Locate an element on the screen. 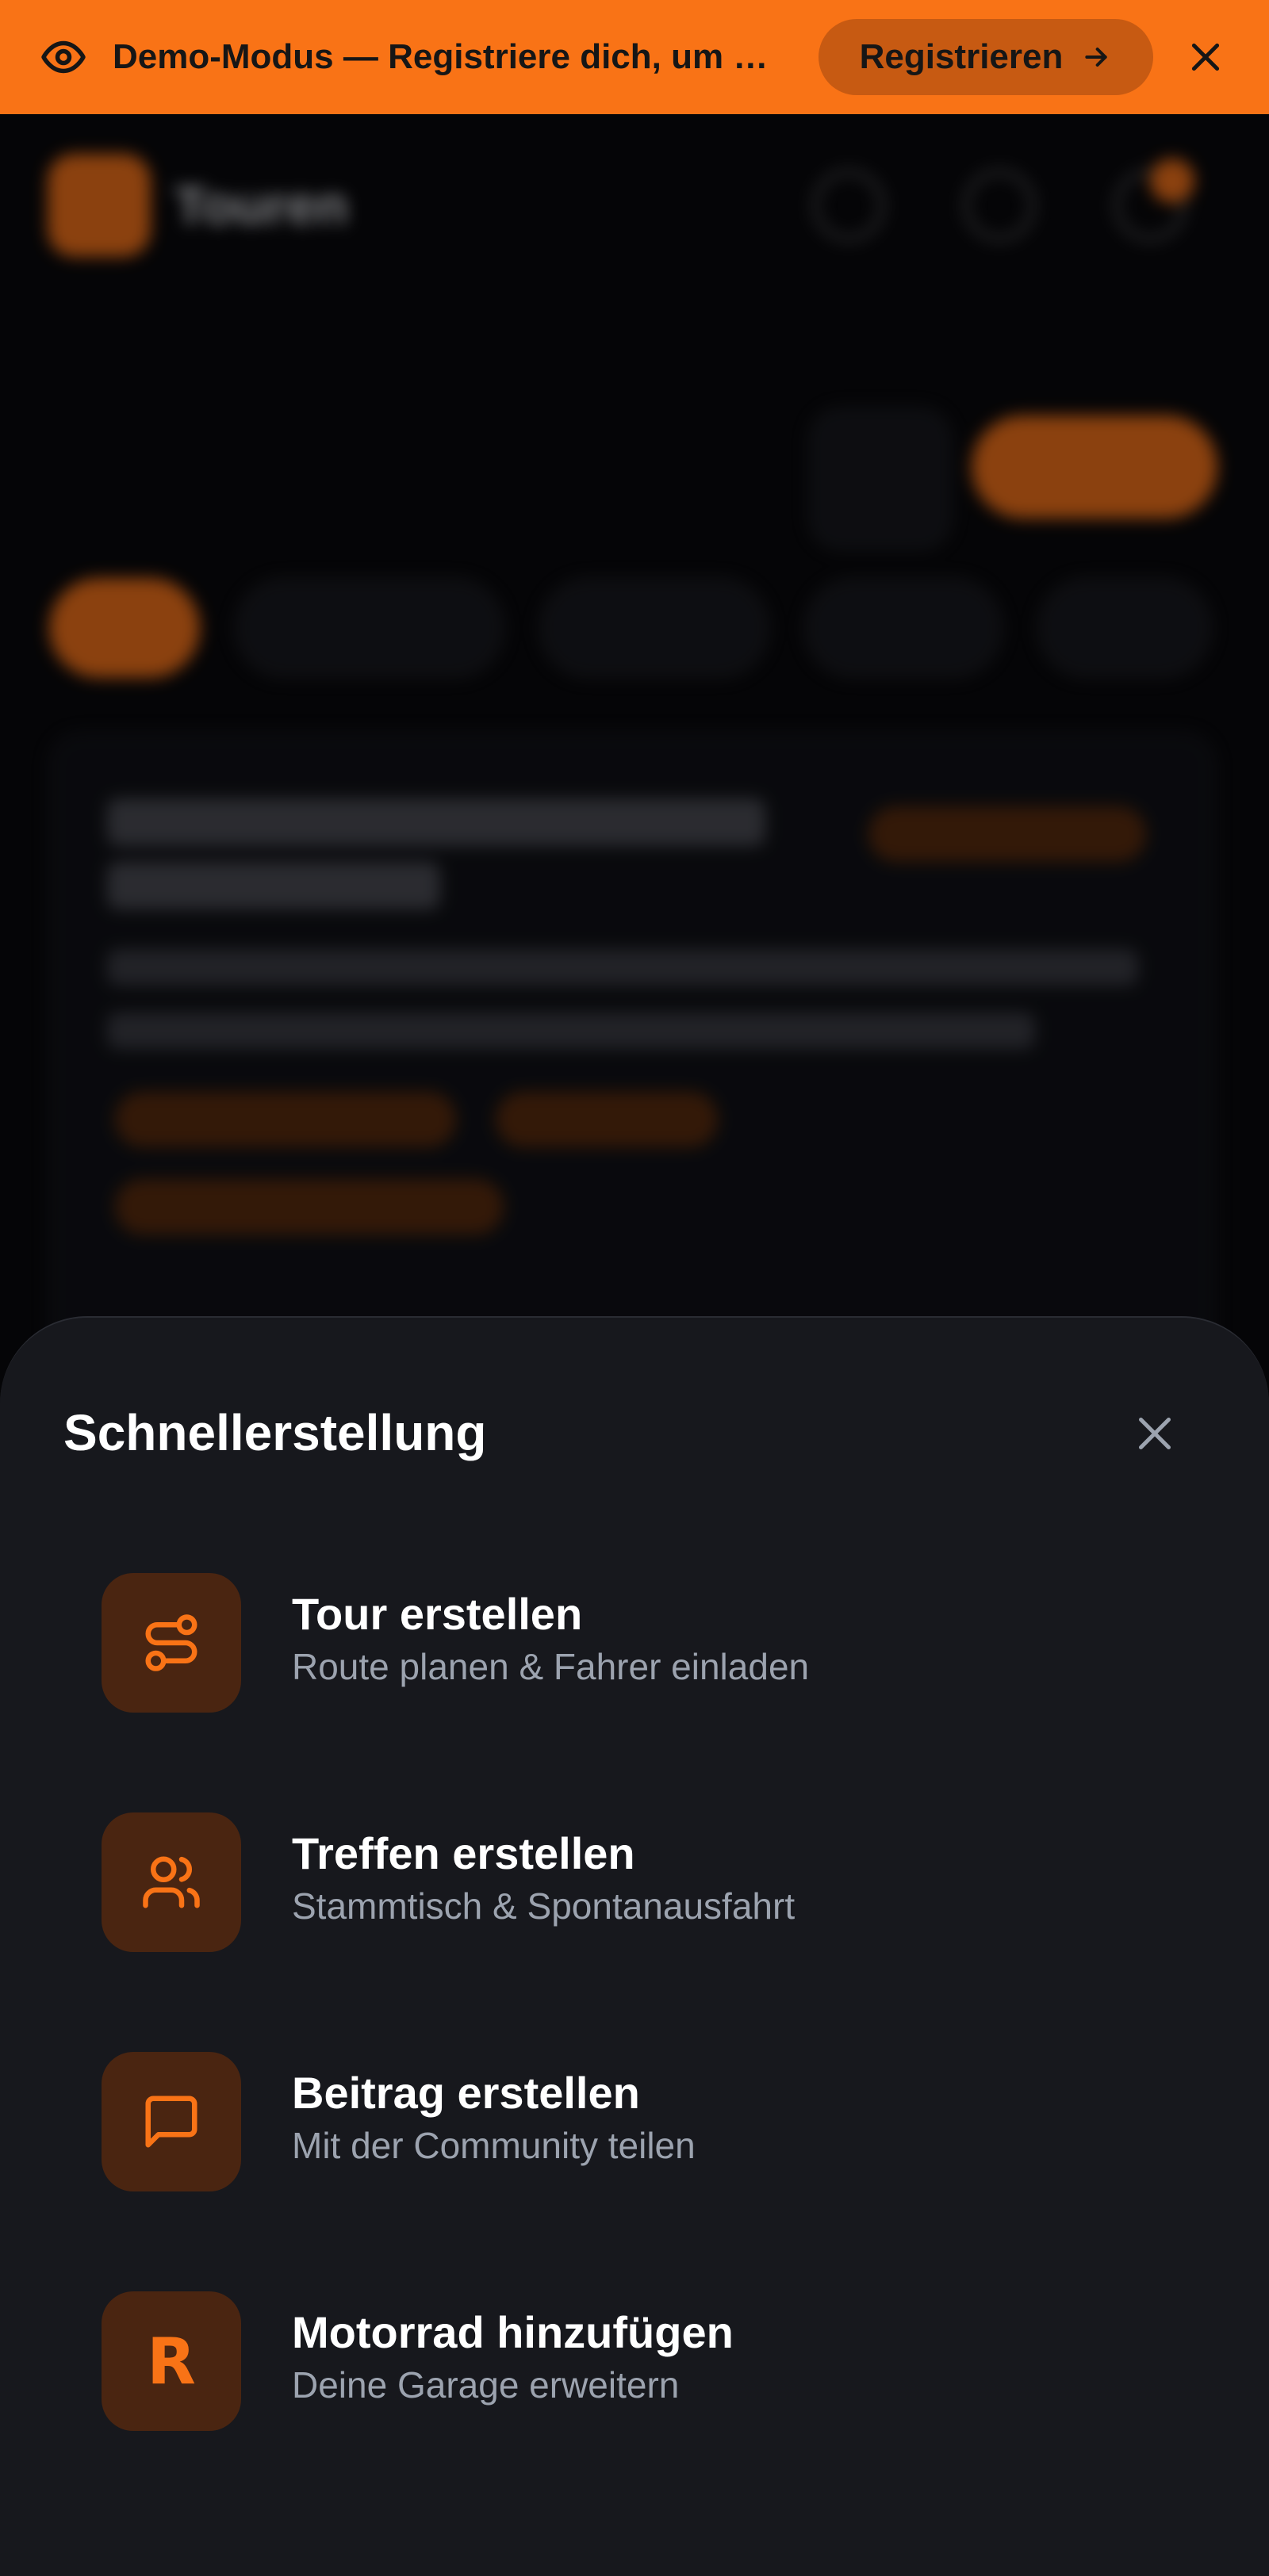  create-tour-subtitle: Route planen & Fahrer einladen is located at coordinates (551, 1667).